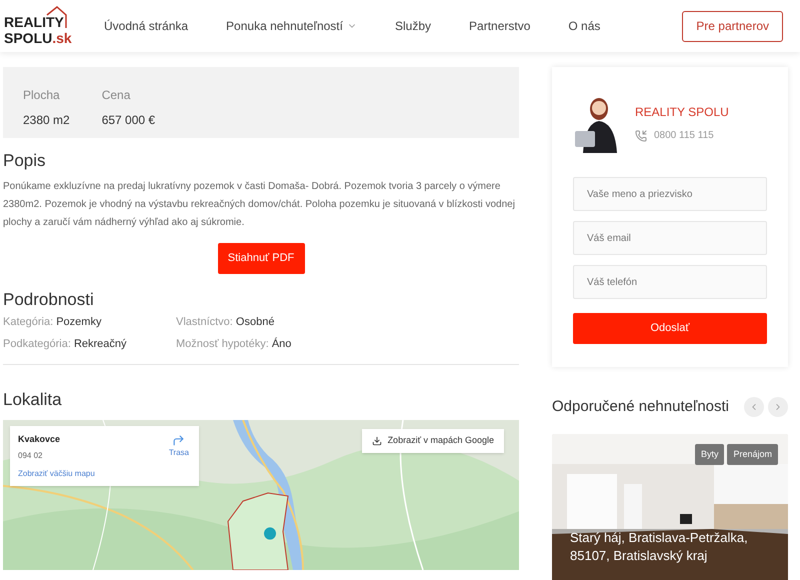  Describe the element at coordinates (52, 322) in the screenshot. I see `detail-item: Kategória: Pozemky` at that location.